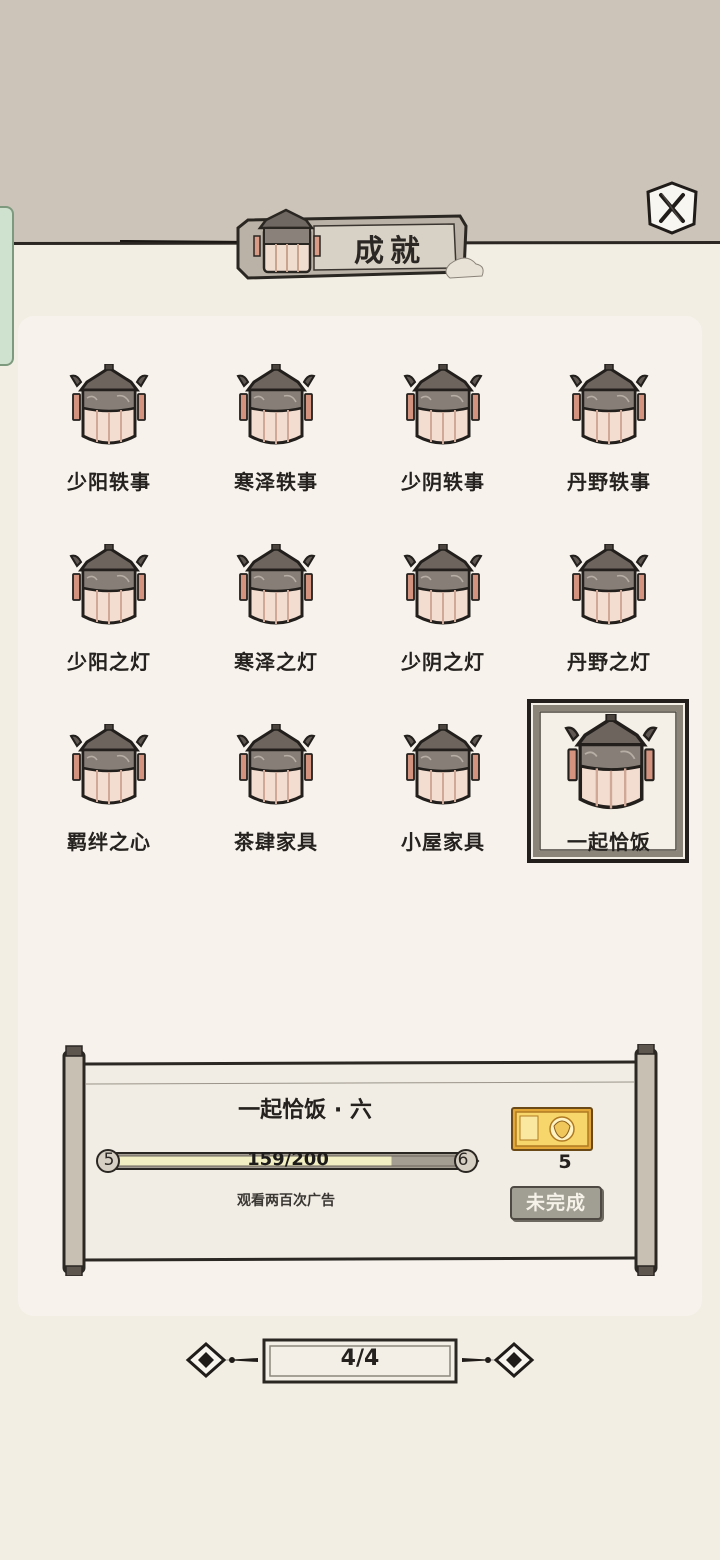 The height and width of the screenshot is (1560, 720). What do you see at coordinates (288, 1159) in the screenshot?
I see `progress-text: 159/200` at bounding box center [288, 1159].